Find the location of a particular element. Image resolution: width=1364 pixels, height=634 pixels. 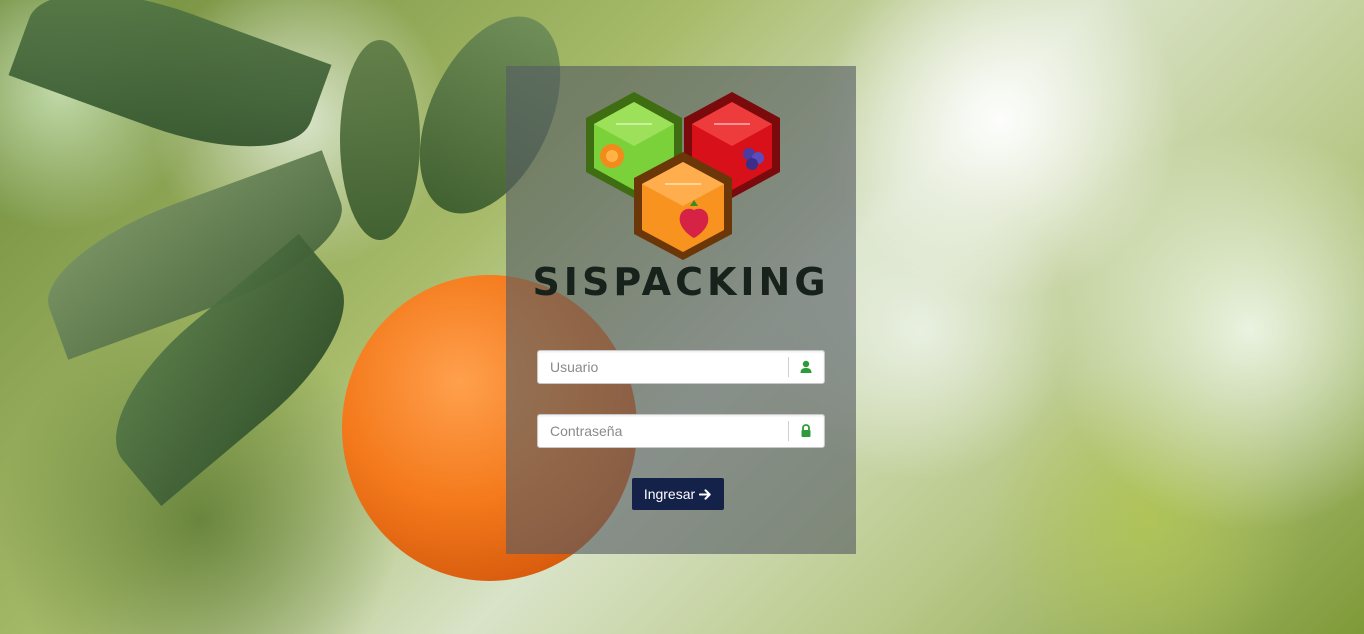

brand-name: SISPACKING is located at coordinates (681, 282).